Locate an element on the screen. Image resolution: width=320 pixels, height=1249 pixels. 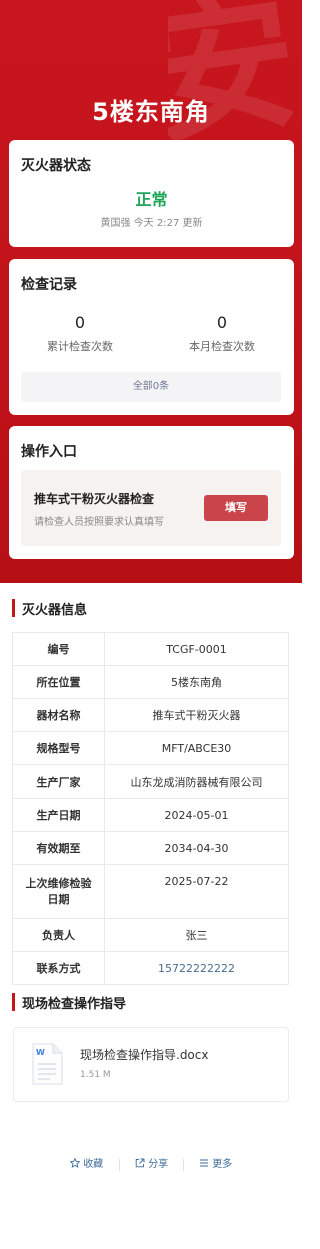
month-label: 本月检查次数 is located at coordinates (222, 346).